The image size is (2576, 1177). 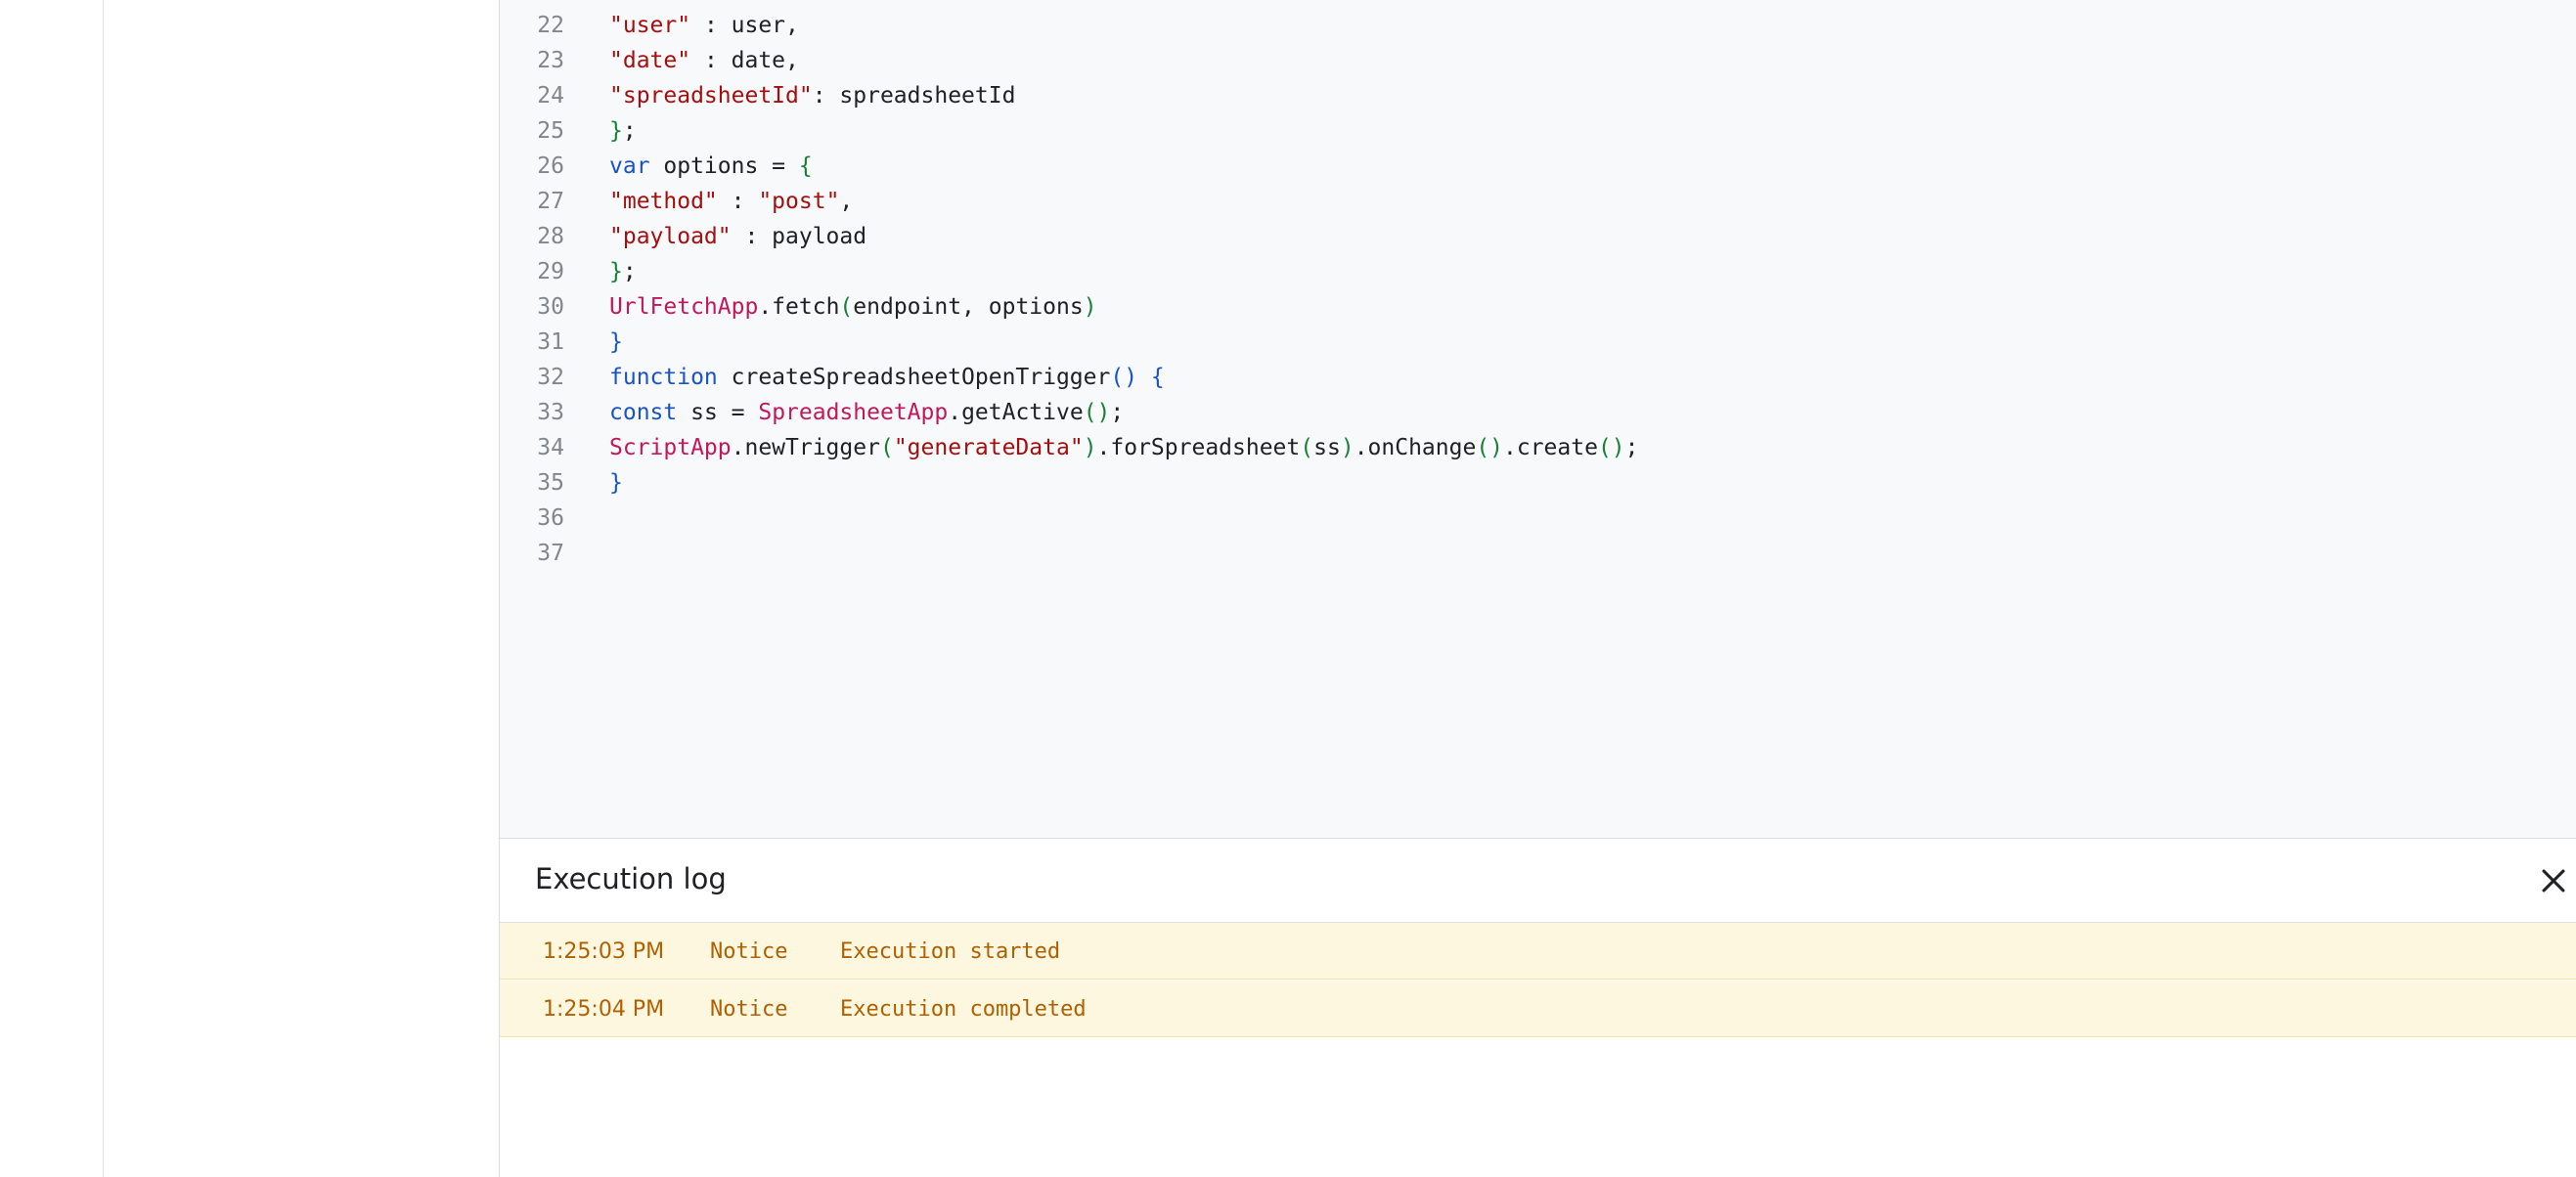 What do you see at coordinates (550, 25) in the screenshot?
I see `line-number: 22` at bounding box center [550, 25].